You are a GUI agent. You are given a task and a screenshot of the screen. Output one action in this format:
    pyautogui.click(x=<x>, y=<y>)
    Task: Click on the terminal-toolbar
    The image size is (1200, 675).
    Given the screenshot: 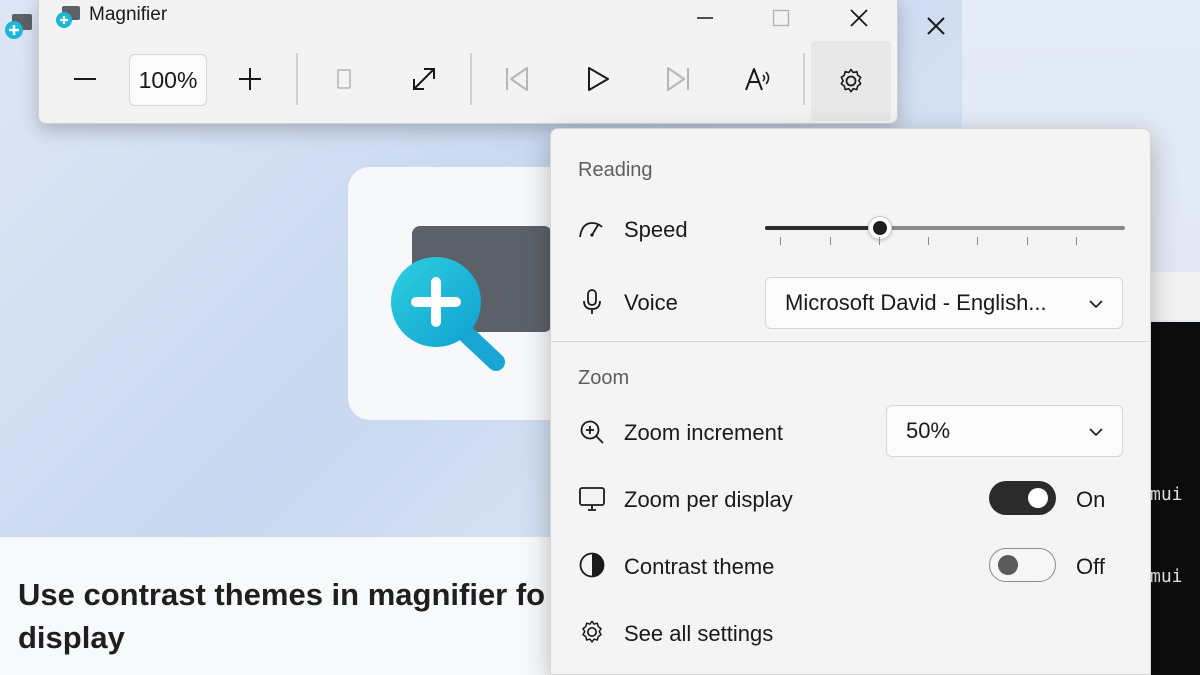 What is the action you would take?
    pyautogui.click(x=1175, y=296)
    